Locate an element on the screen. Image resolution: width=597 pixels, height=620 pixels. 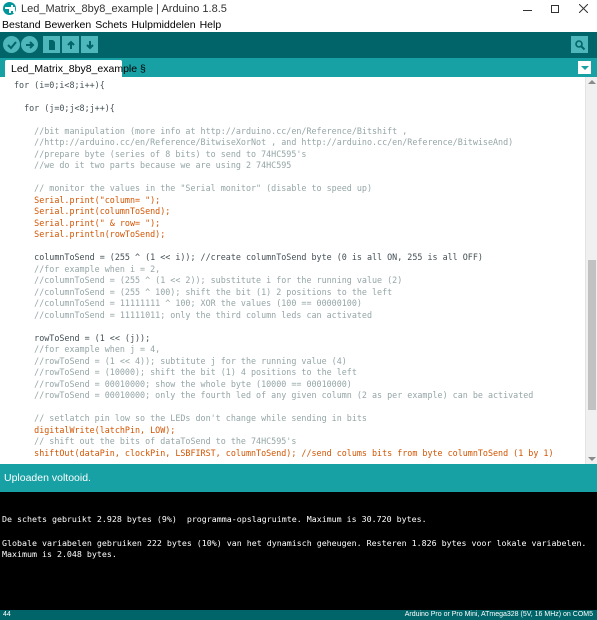
code-line: for (j=0;j<8;j++){ is located at coordinates (64, 108).